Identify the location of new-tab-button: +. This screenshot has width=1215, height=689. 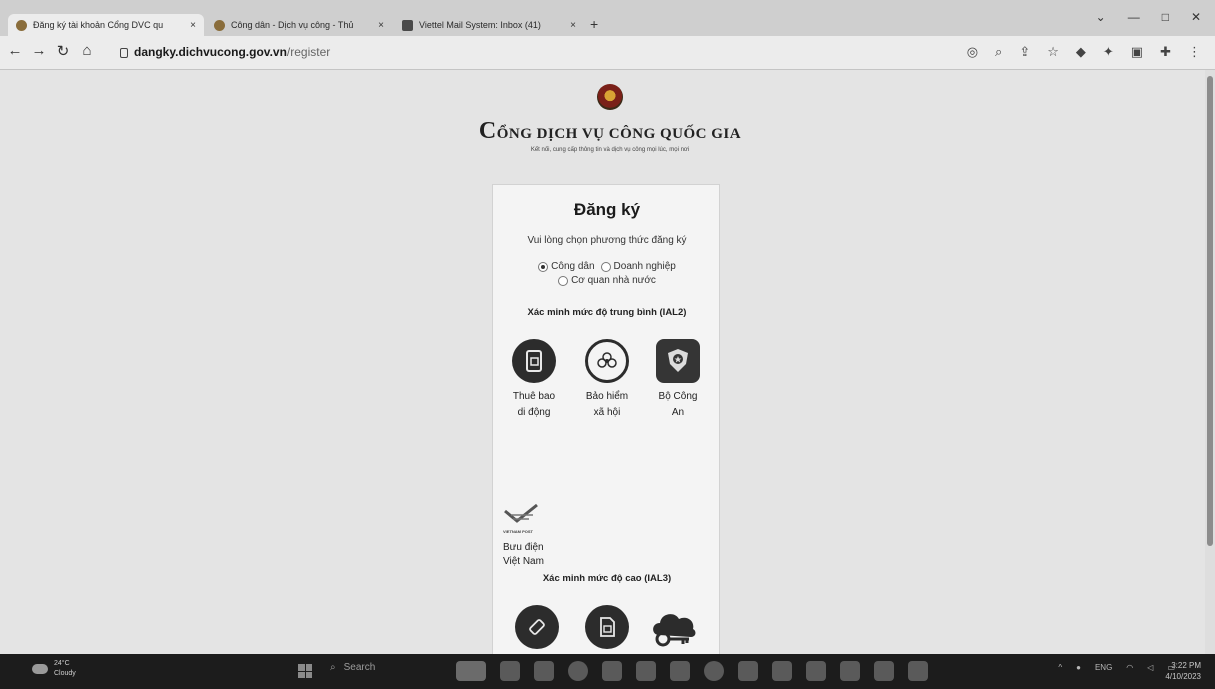
(594, 24).